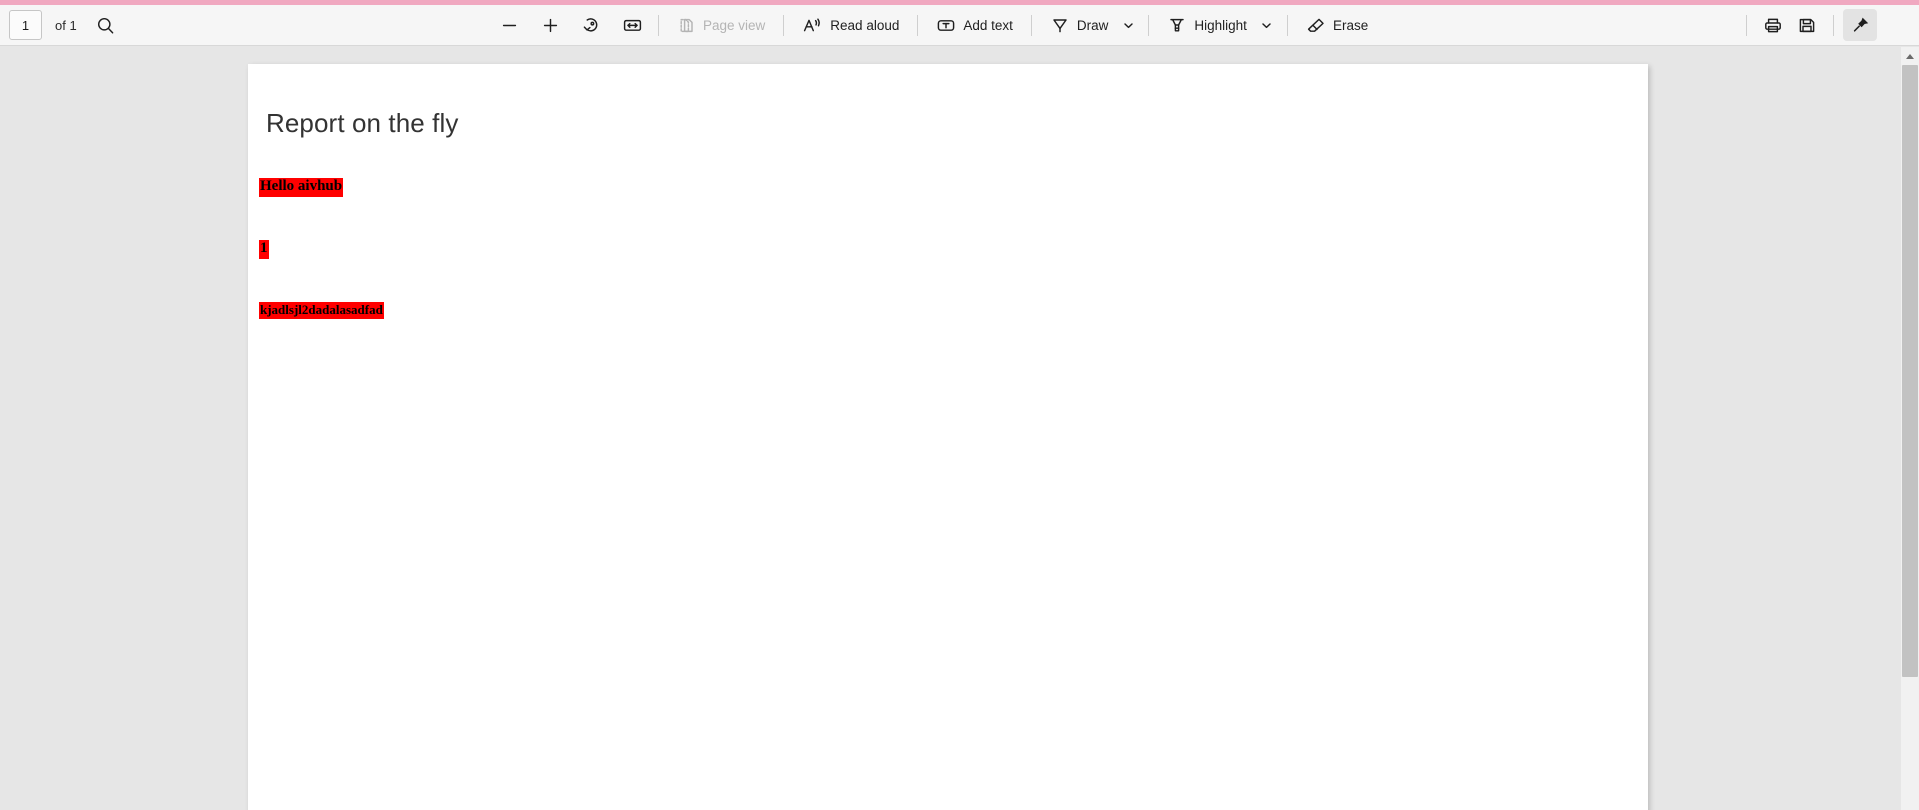 The width and height of the screenshot is (1919, 810). What do you see at coordinates (509, 25) in the screenshot?
I see `minus-icon` at bounding box center [509, 25].